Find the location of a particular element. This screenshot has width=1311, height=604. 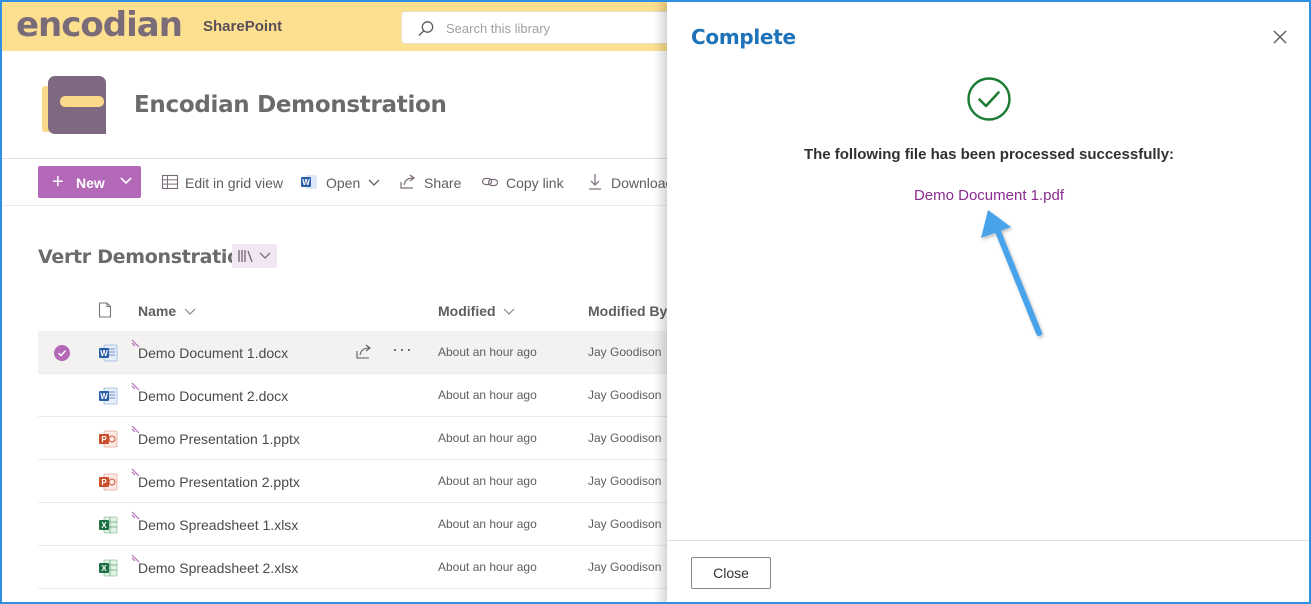

word-icon: W is located at coordinates (309, 182).